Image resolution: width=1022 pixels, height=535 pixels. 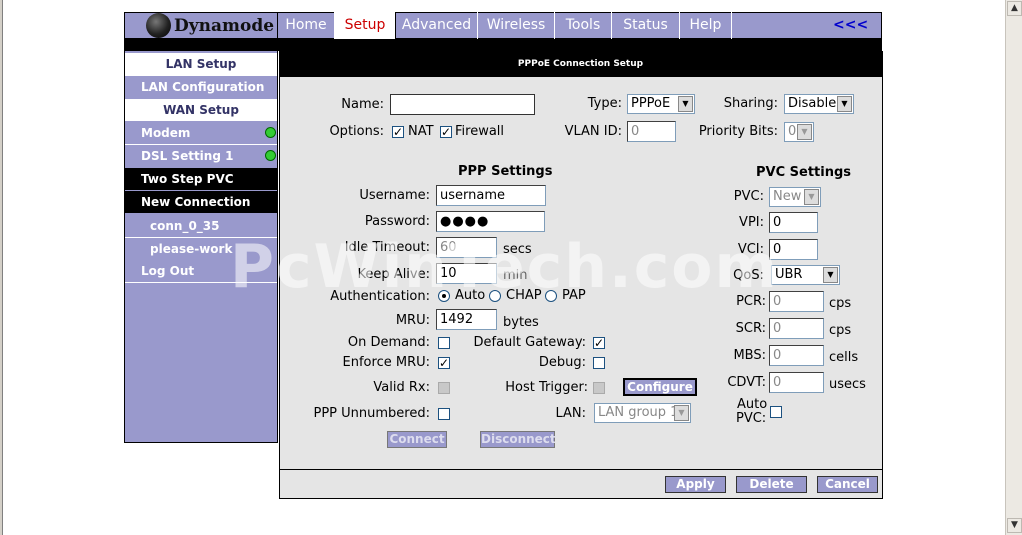 I want to click on valid-rx-checkbox, so click(x=444, y=388).